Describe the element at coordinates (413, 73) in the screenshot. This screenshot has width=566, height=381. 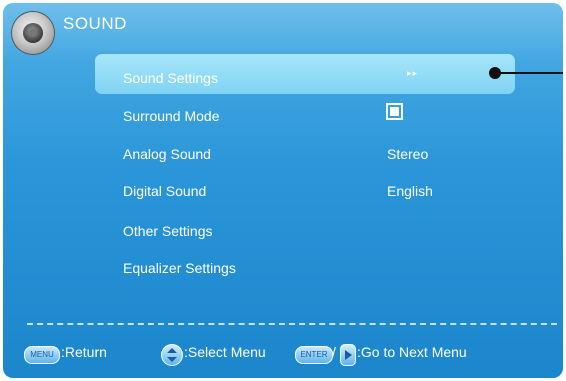
I see `submenu-arrow-icon: ▸▸` at that location.